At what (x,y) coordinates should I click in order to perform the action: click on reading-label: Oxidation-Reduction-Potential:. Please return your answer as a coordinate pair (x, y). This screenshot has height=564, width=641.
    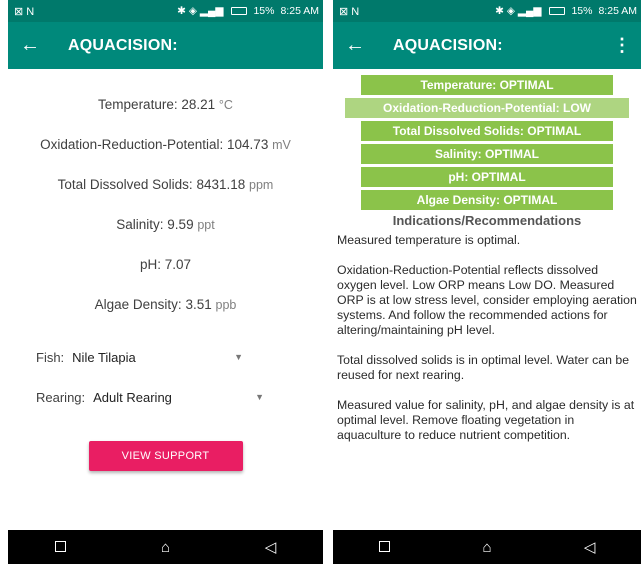
    Looking at the image, I should click on (132, 144).